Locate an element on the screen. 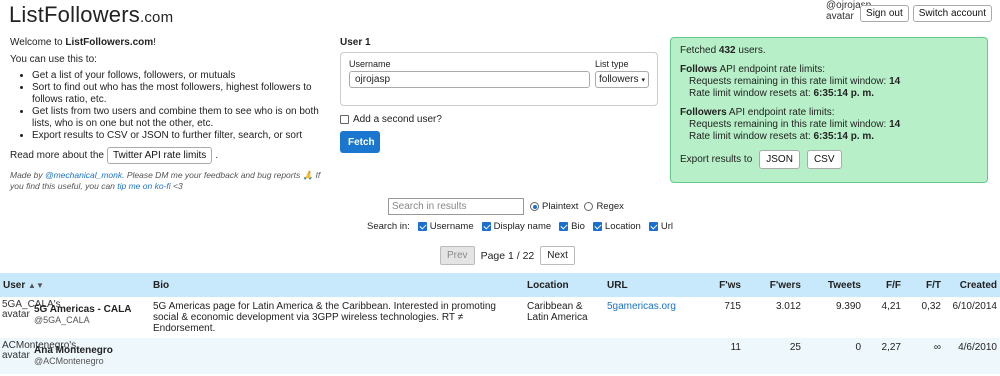  followers-limits-label: API endpoint rate limits: is located at coordinates (780, 112).